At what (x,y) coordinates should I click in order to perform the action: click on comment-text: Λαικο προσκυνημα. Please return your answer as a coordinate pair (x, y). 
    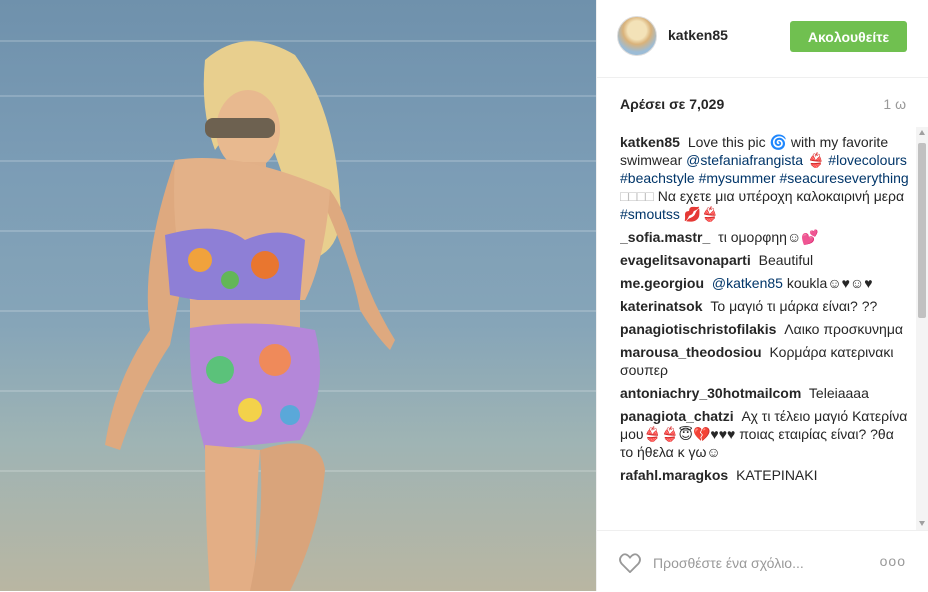
    Looking at the image, I should click on (843, 329).